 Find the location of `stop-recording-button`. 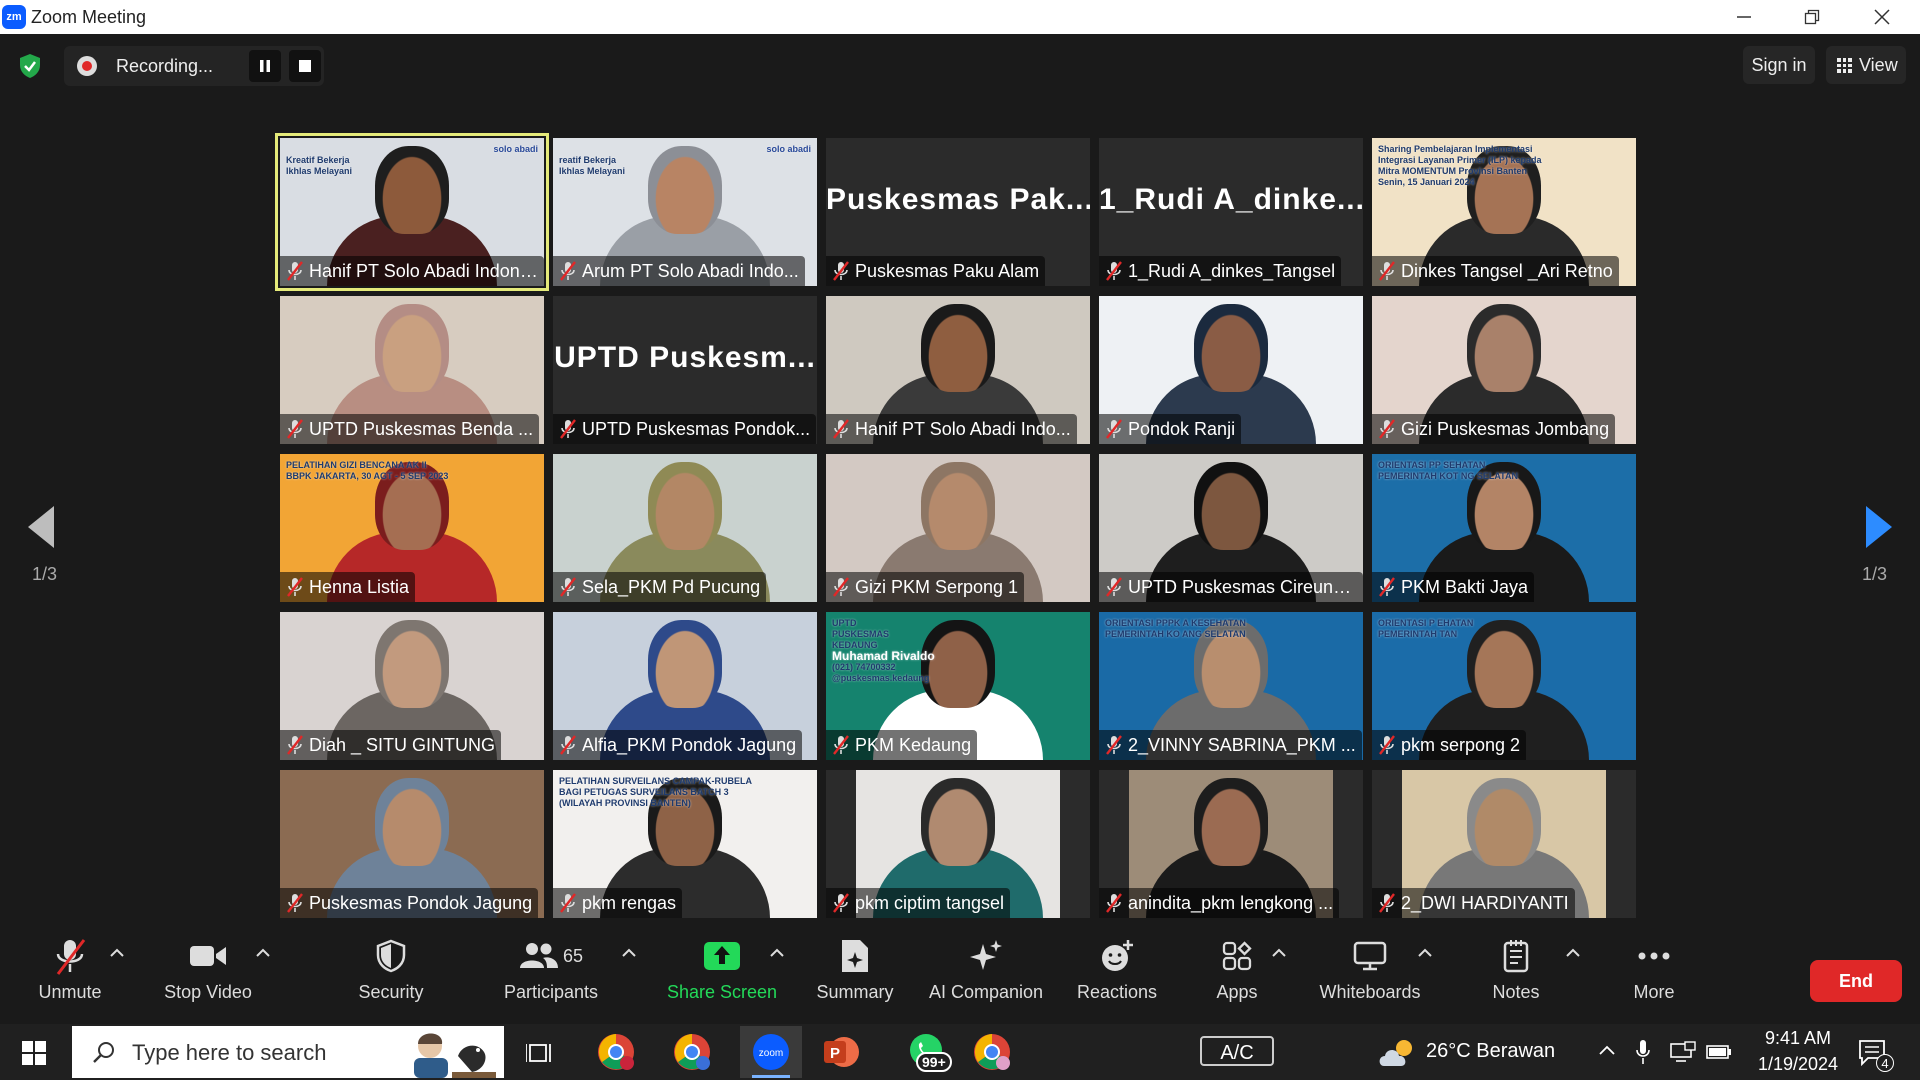

stop-recording-button is located at coordinates (305, 66).